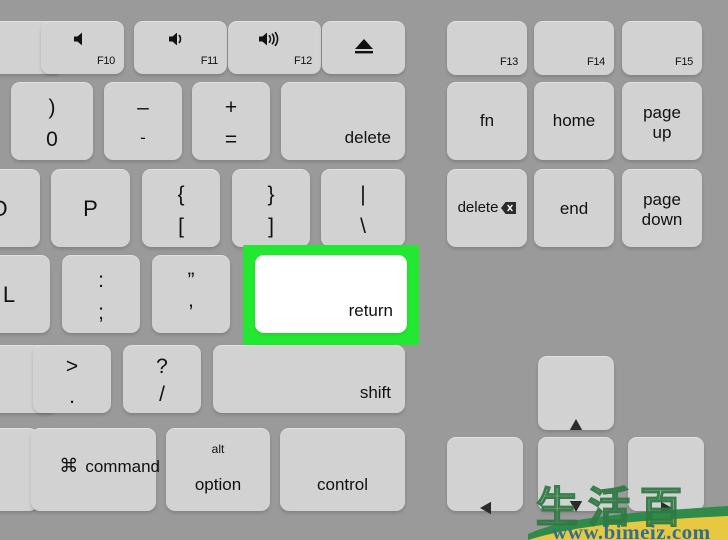 Image resolution: width=728 pixels, height=540 pixels. Describe the element at coordinates (231, 107) in the screenshot. I see `key-equal-upper: +` at that location.